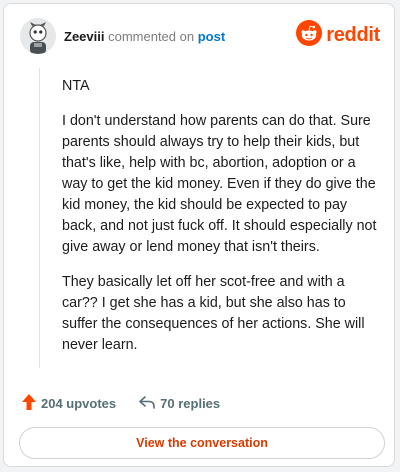 Image resolution: width=400 pixels, height=472 pixels. Describe the element at coordinates (309, 35) in the screenshot. I see `reddit-logo-icon` at that location.